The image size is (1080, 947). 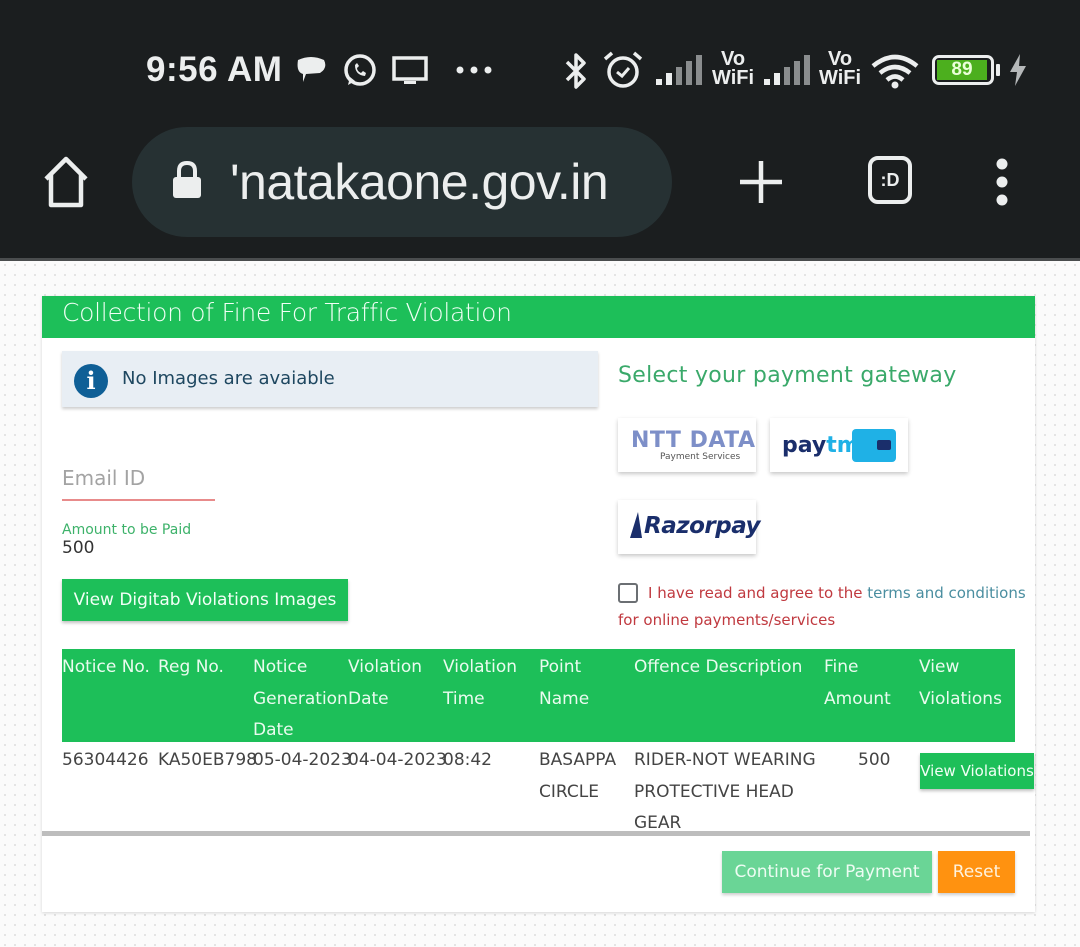 What do you see at coordinates (564, 683) in the screenshot?
I see `header-point-name: Point Name` at bounding box center [564, 683].